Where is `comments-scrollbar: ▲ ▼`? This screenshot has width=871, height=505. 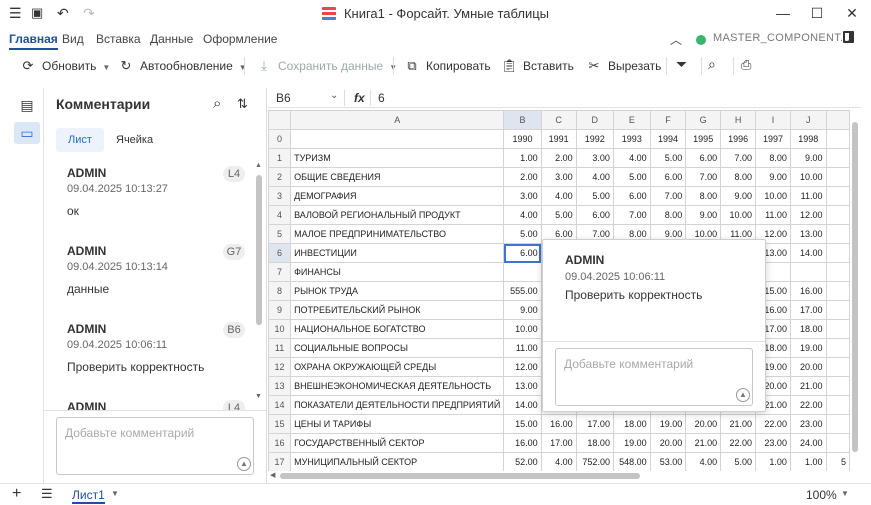
comments-scrollbar: ▲ ▼ is located at coordinates (259, 282).